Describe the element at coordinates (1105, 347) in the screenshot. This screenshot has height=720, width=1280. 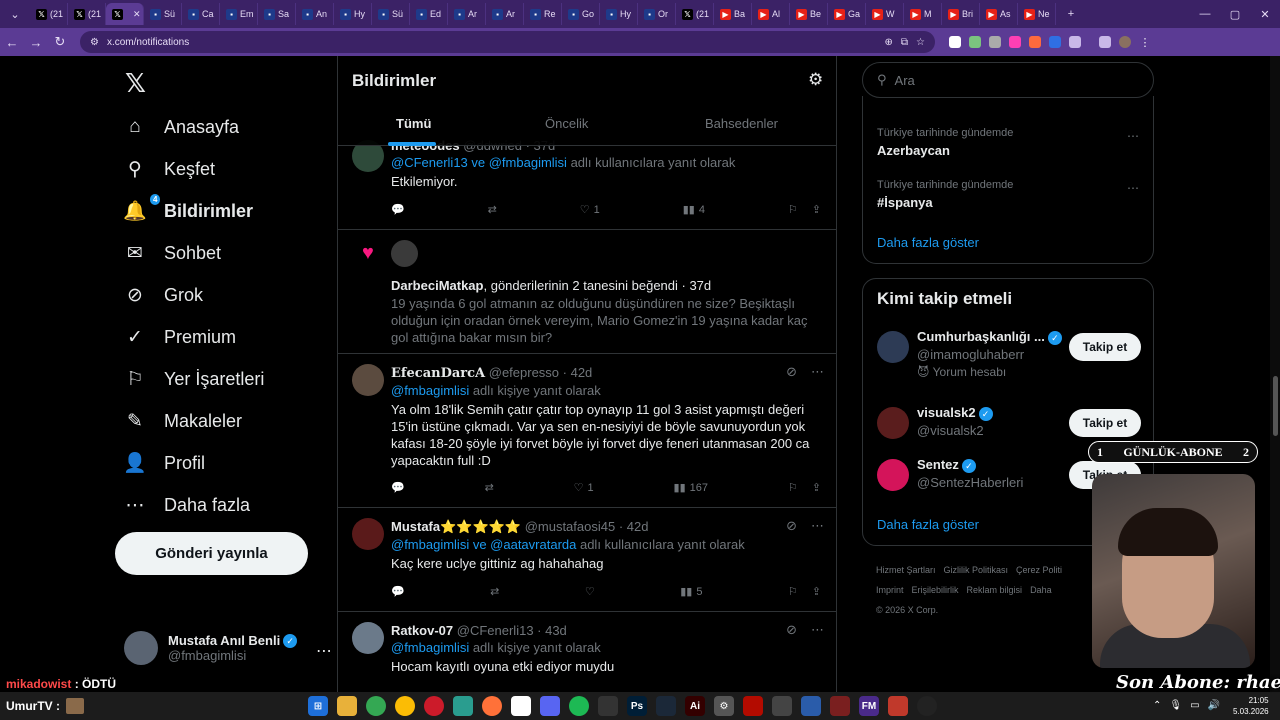
I see `follow-button: Takip et` at that location.